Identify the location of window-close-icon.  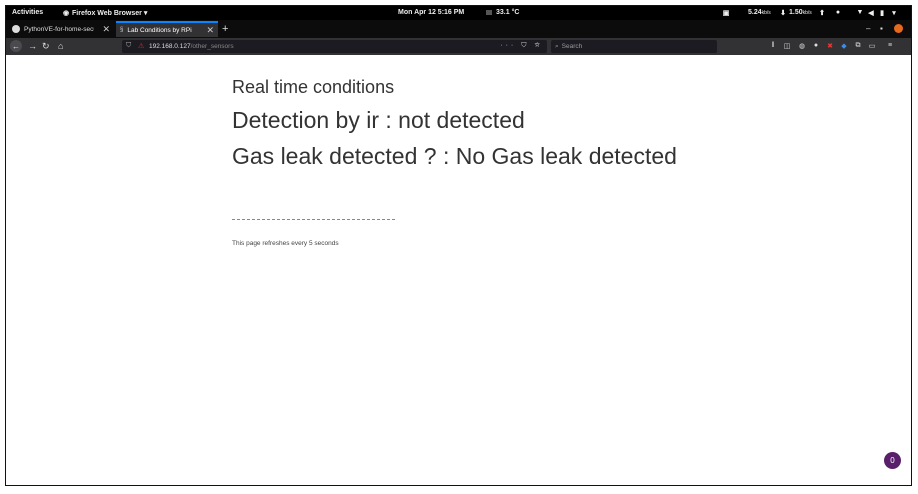
(898, 28).